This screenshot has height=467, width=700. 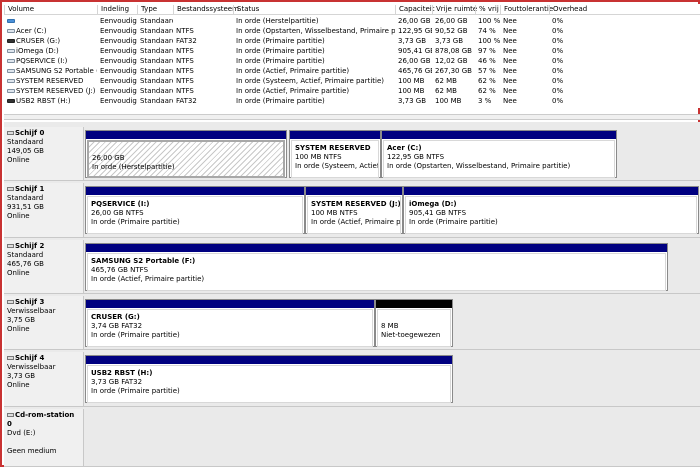 What do you see at coordinates (433, 204) in the screenshot?
I see `partition-title: iOmega (D:)` at bounding box center [433, 204].